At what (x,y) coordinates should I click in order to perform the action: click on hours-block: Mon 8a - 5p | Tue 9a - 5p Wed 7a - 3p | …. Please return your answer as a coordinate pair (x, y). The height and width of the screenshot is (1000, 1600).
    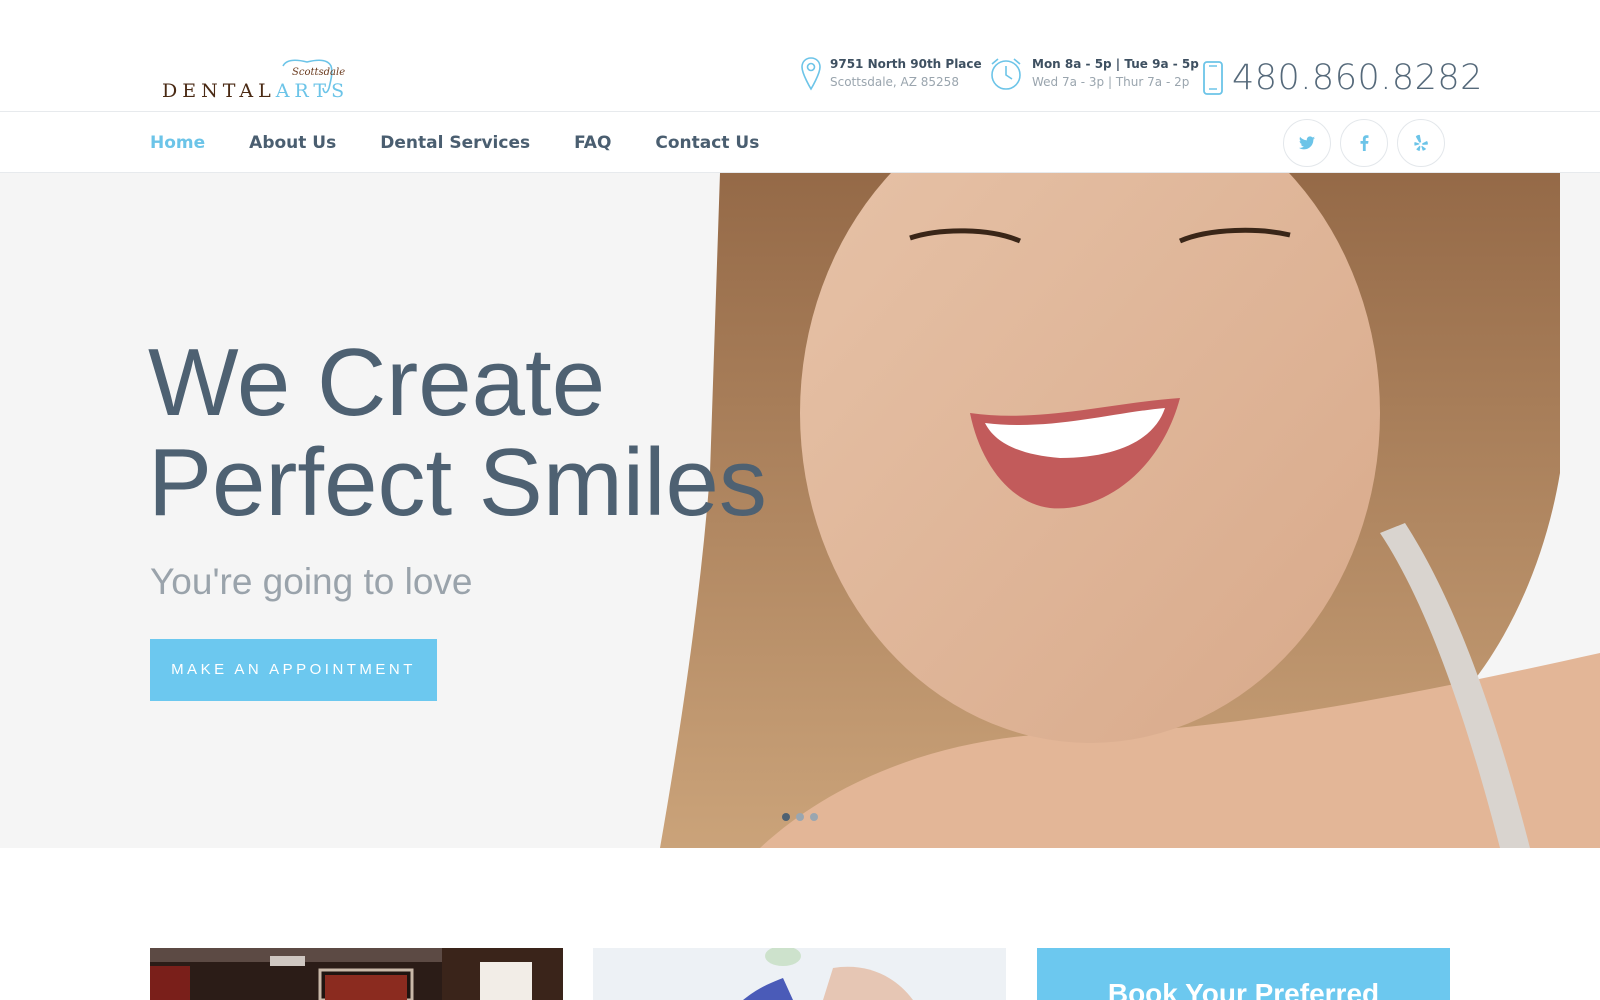
    Looking at the image, I should click on (1093, 74).